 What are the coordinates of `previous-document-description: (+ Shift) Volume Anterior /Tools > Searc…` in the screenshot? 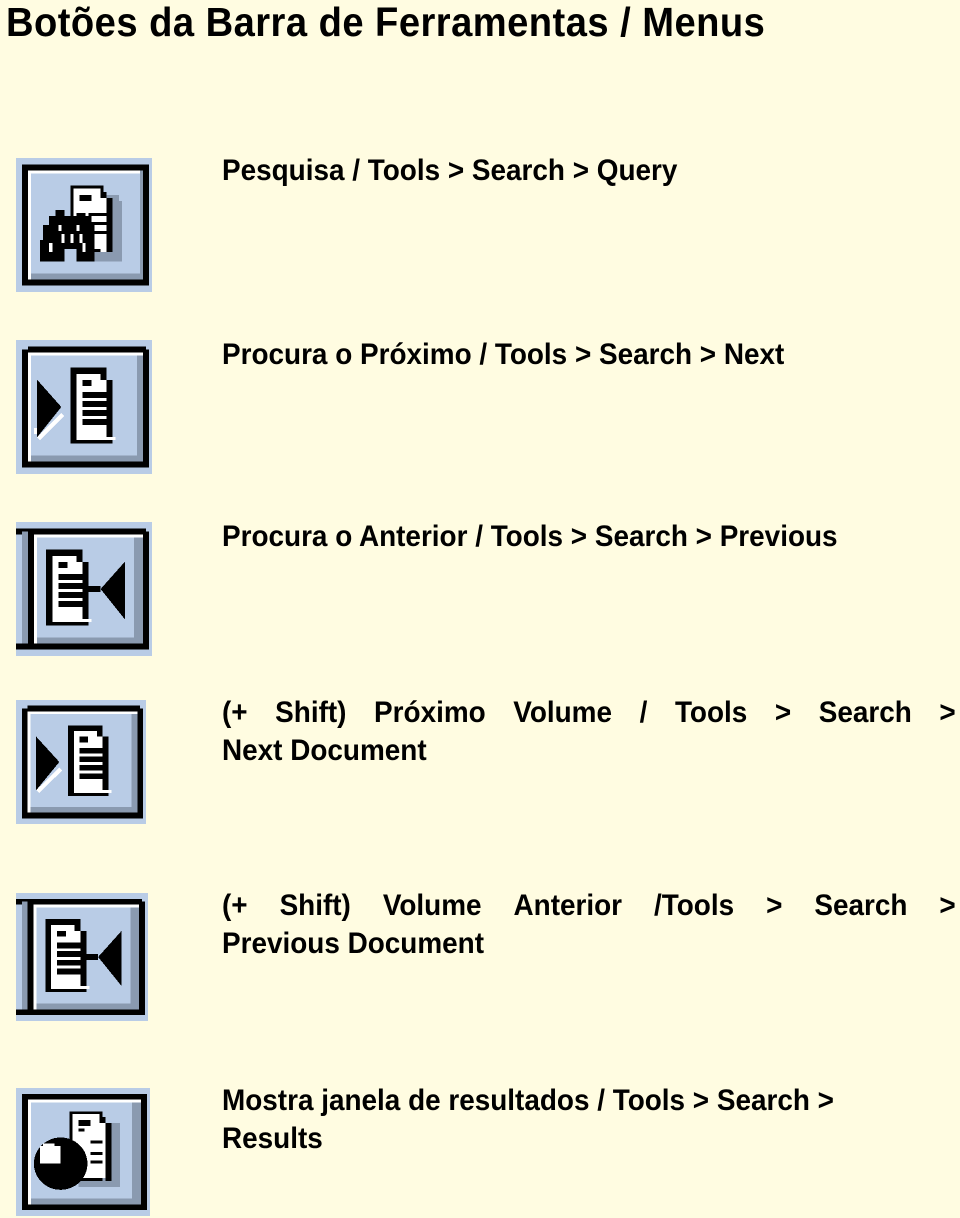 It's located at (589, 925).